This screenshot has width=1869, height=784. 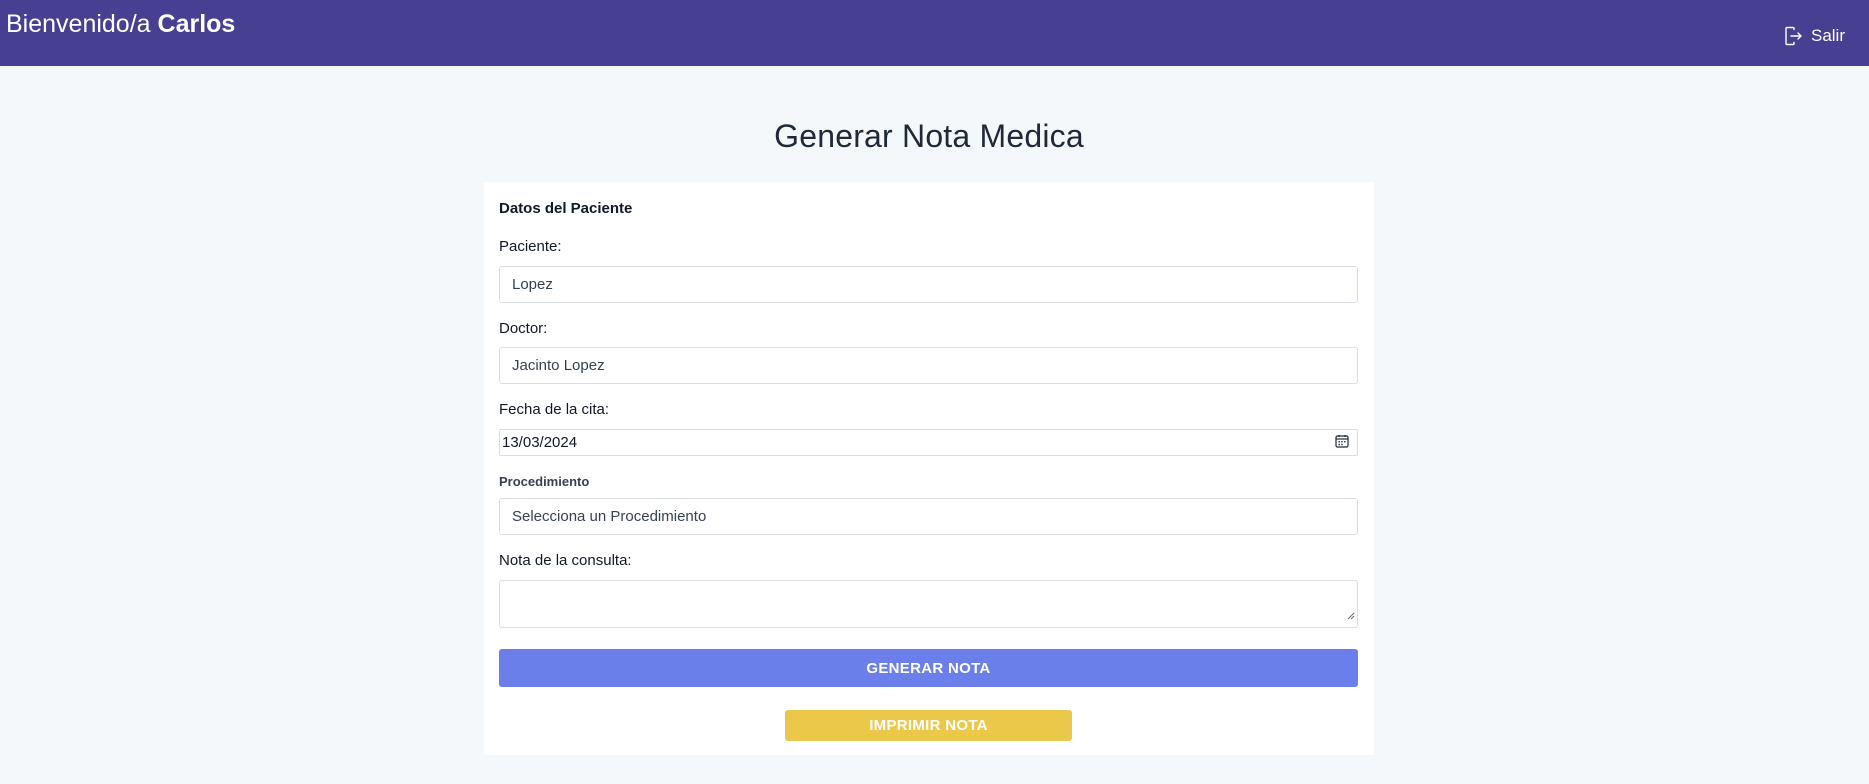 What do you see at coordinates (540, 442) in the screenshot?
I see `date-value: 13/03/2024` at bounding box center [540, 442].